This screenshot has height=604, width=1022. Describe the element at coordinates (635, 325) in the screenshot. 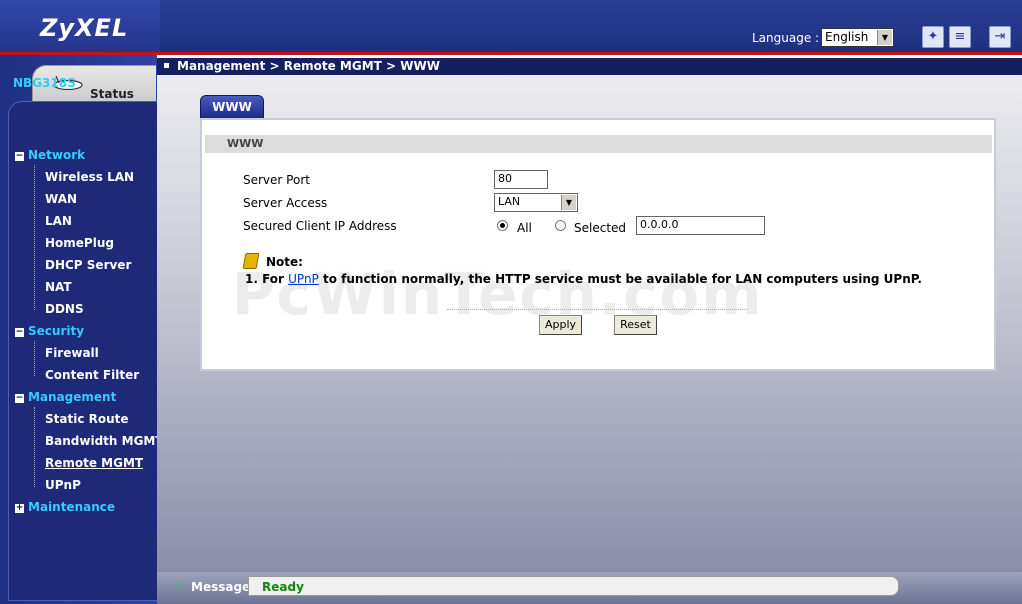

I see `reset-button: Reset` at that location.